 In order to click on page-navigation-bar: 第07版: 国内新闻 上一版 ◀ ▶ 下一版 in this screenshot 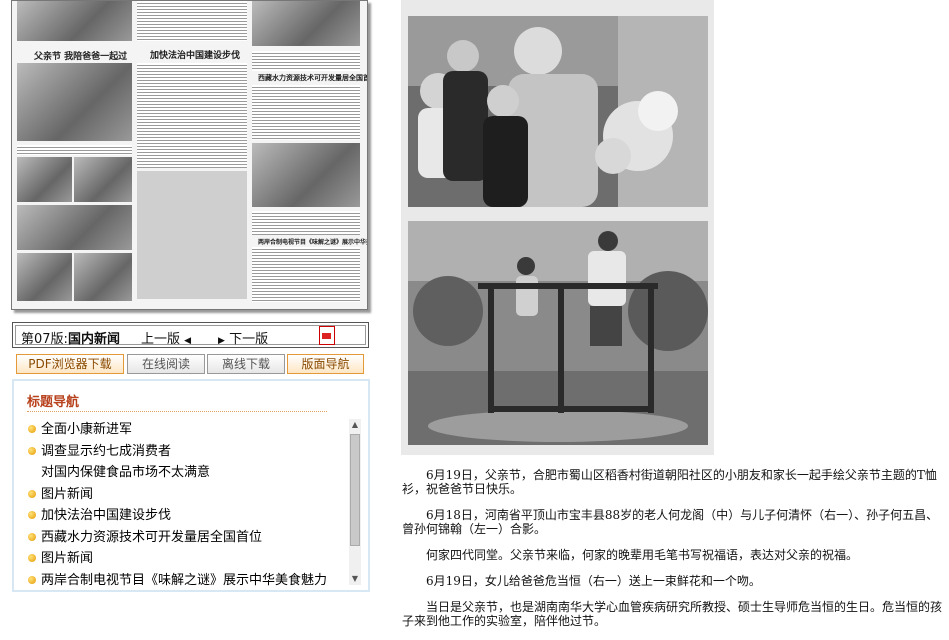, I will do `click(190, 335)`.